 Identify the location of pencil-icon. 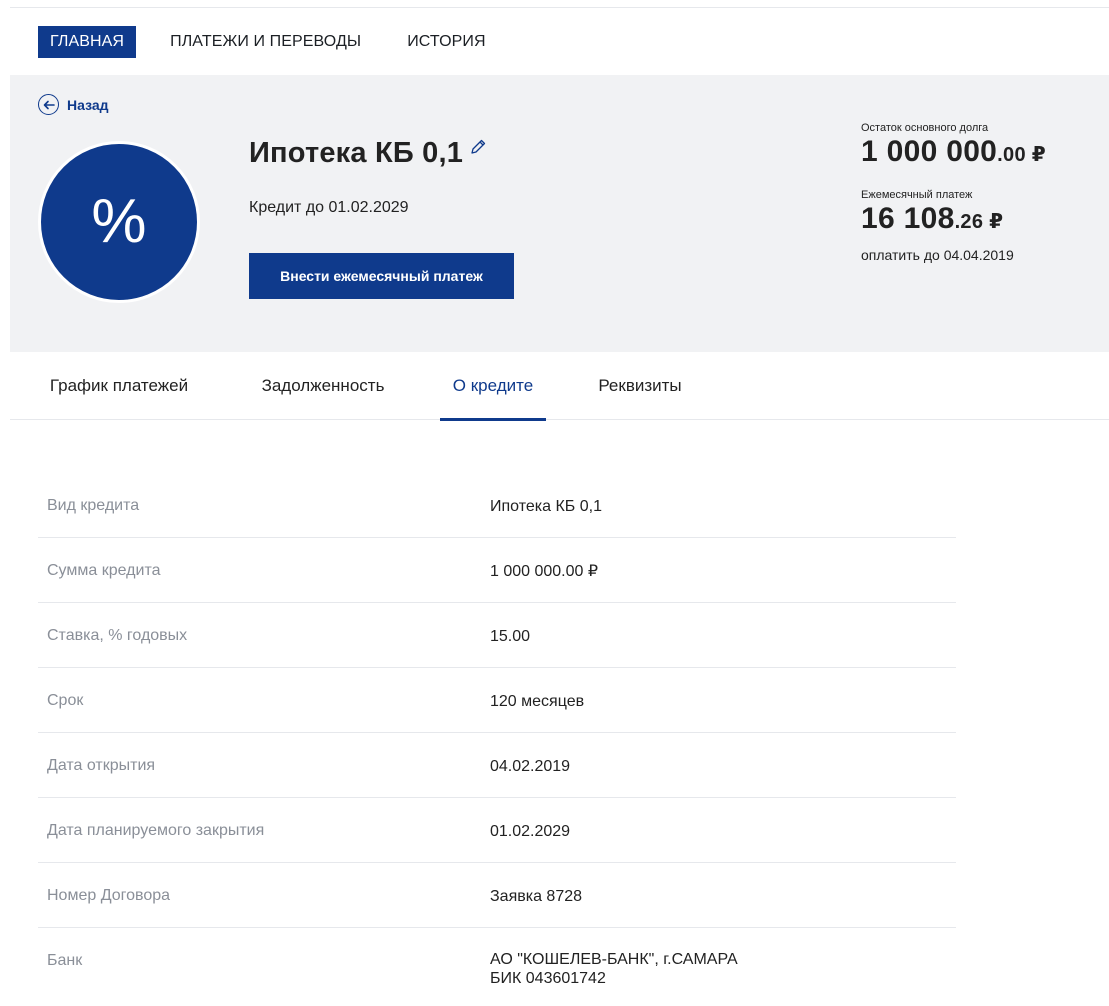
(478, 149).